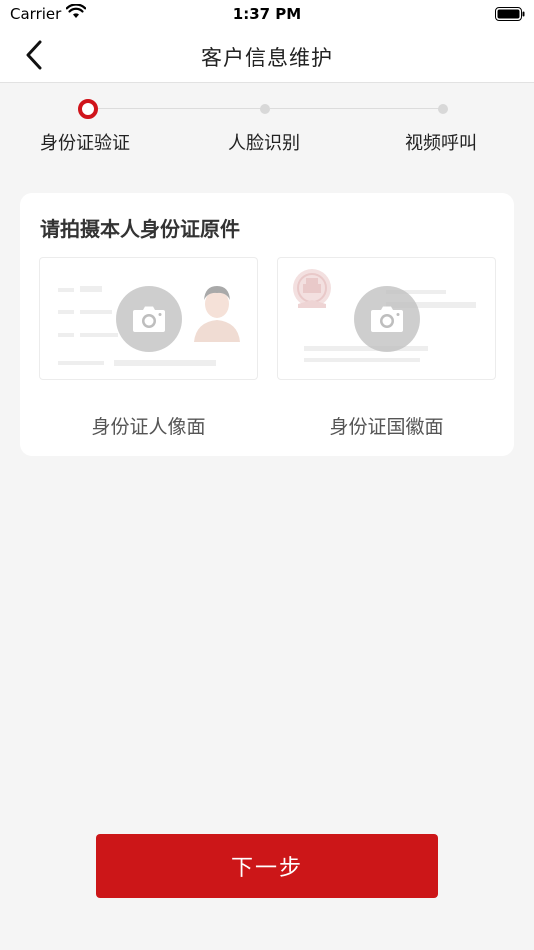 This screenshot has width=534, height=950. I want to click on card-title: 请拍摄本人身份证原件, so click(140, 229).